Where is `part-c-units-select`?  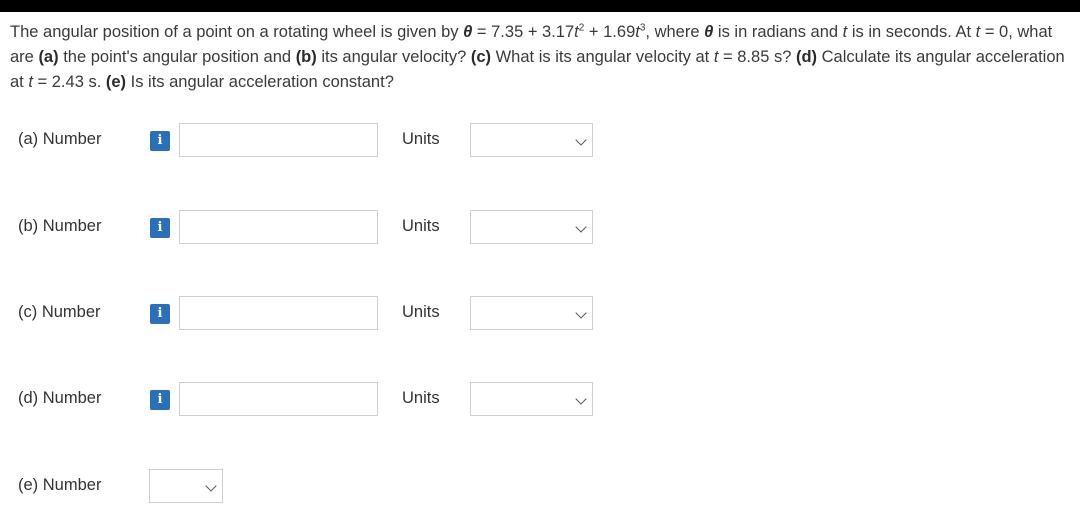 part-c-units-select is located at coordinates (531, 313).